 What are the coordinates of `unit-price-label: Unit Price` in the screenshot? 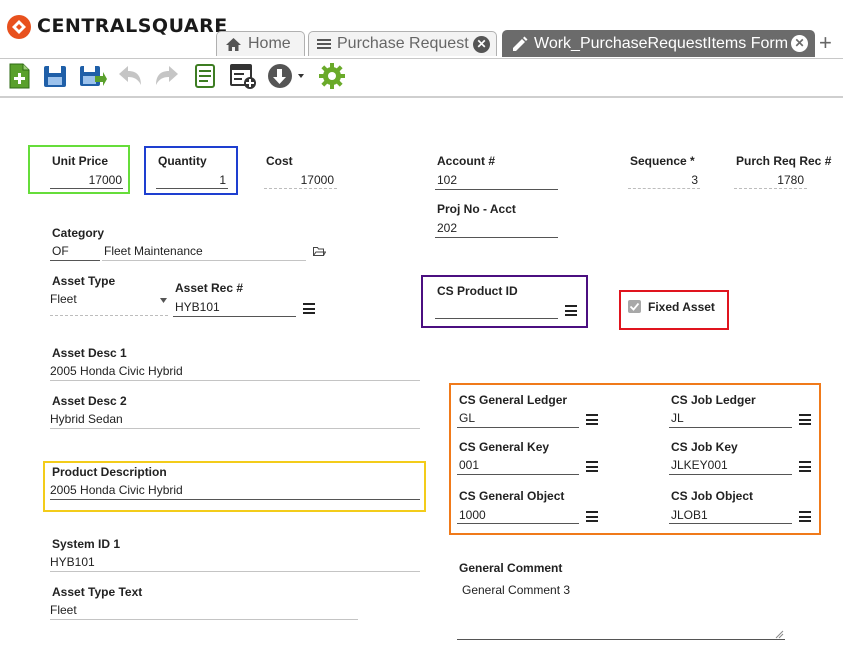 It's located at (80, 161).